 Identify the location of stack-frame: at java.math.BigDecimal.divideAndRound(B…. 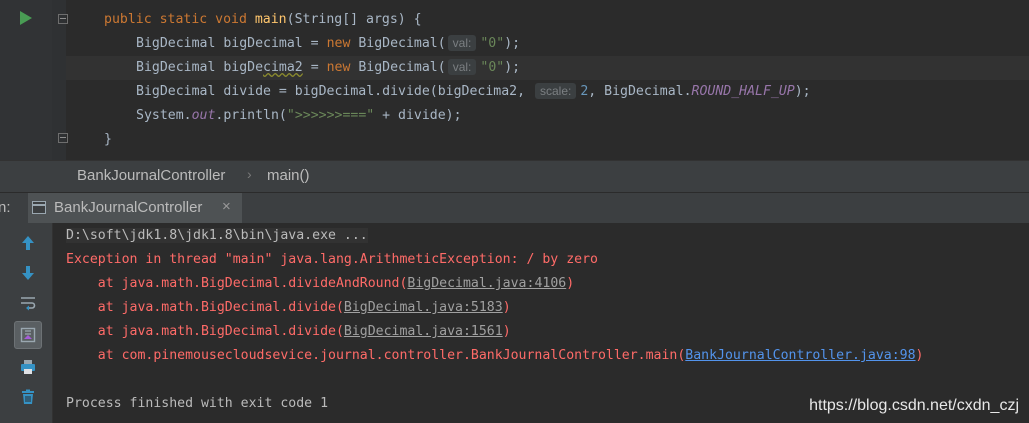
(320, 284).